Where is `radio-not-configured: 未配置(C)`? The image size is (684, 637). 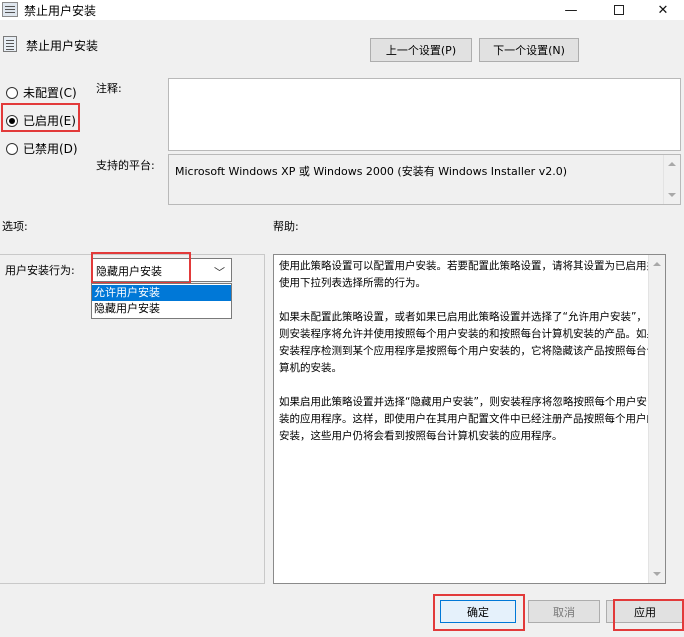 radio-not-configured: 未配置(C) is located at coordinates (41, 92).